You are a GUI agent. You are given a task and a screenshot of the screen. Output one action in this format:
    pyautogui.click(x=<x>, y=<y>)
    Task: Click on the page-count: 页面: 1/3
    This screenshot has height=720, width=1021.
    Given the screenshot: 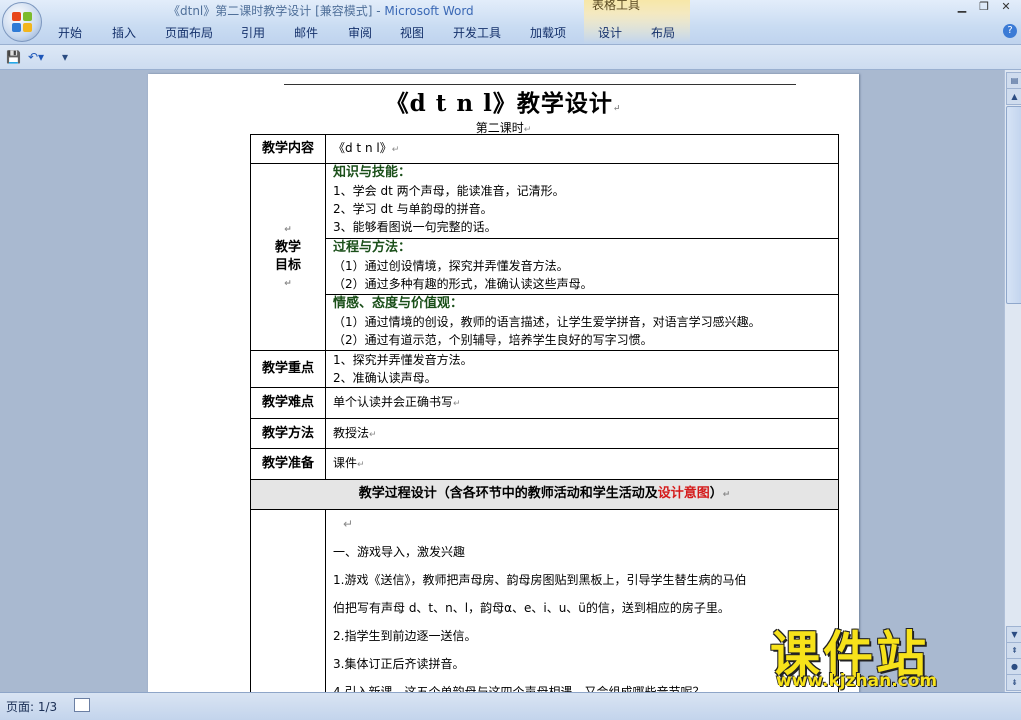 What is the action you would take?
    pyautogui.click(x=31, y=706)
    